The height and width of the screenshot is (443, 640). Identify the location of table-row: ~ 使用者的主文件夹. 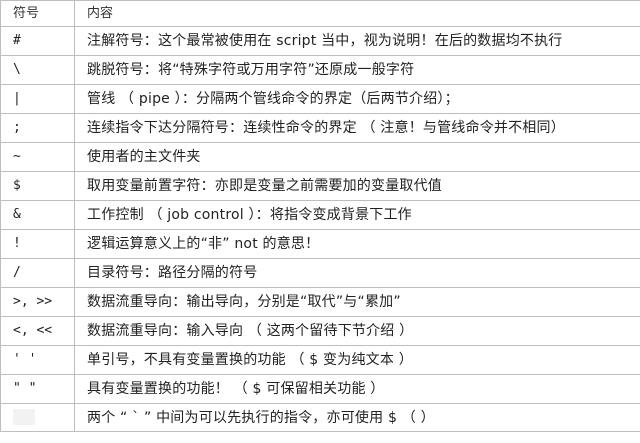
(320, 157).